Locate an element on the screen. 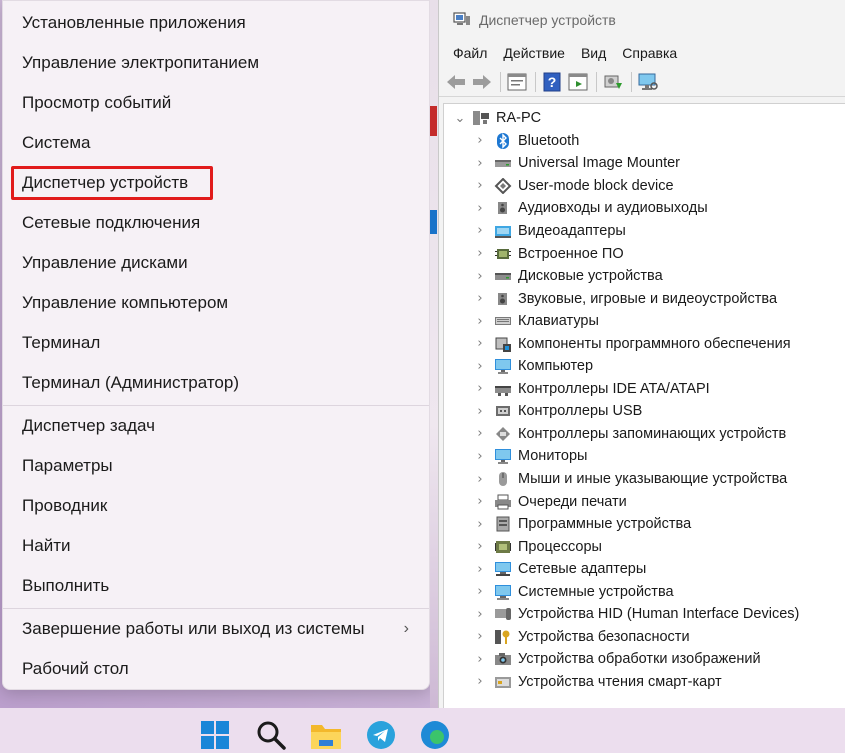 This screenshot has height=753, width=845. ide-icon is located at coordinates (503, 389).